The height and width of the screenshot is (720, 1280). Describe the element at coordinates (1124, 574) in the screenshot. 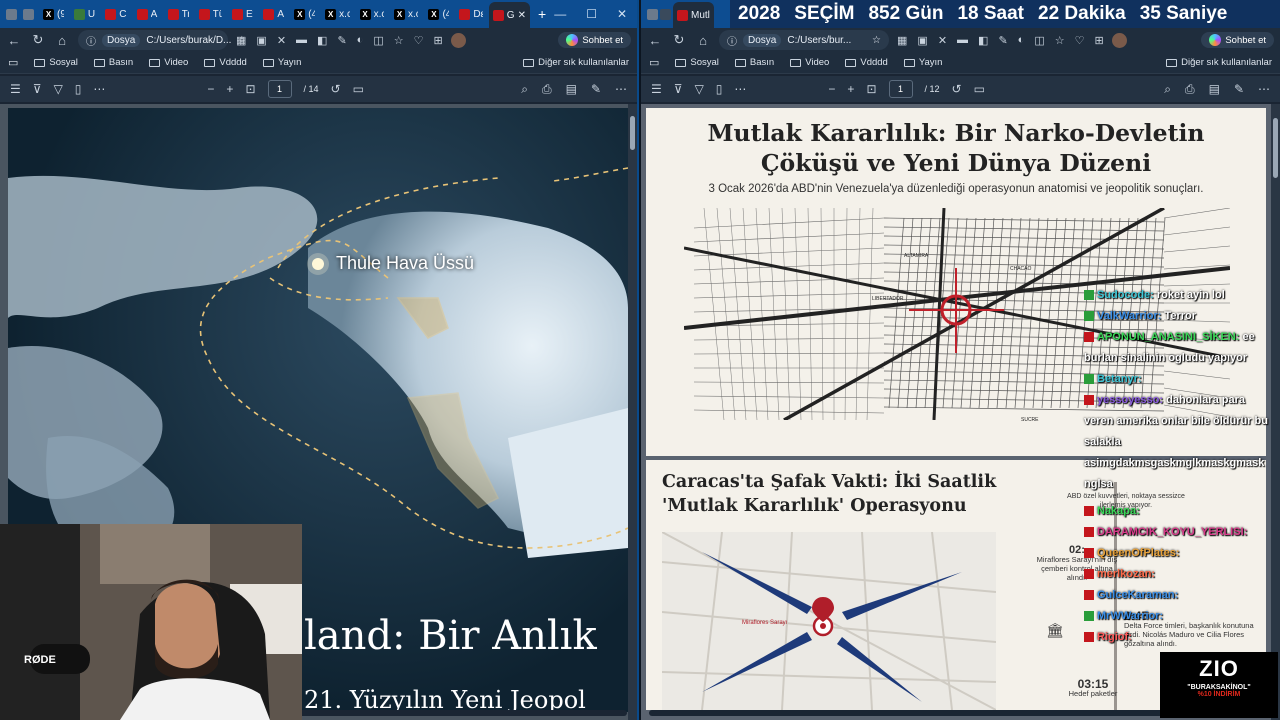

I see `chat-username: merlkozan` at that location.